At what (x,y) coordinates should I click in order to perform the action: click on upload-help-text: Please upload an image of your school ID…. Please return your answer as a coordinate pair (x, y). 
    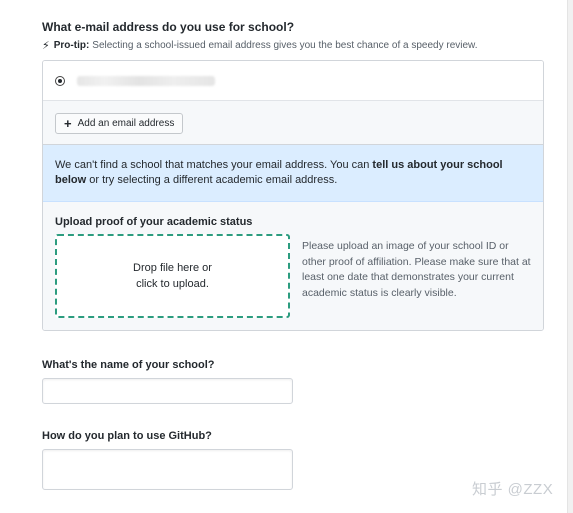
    Looking at the image, I should click on (416, 269).